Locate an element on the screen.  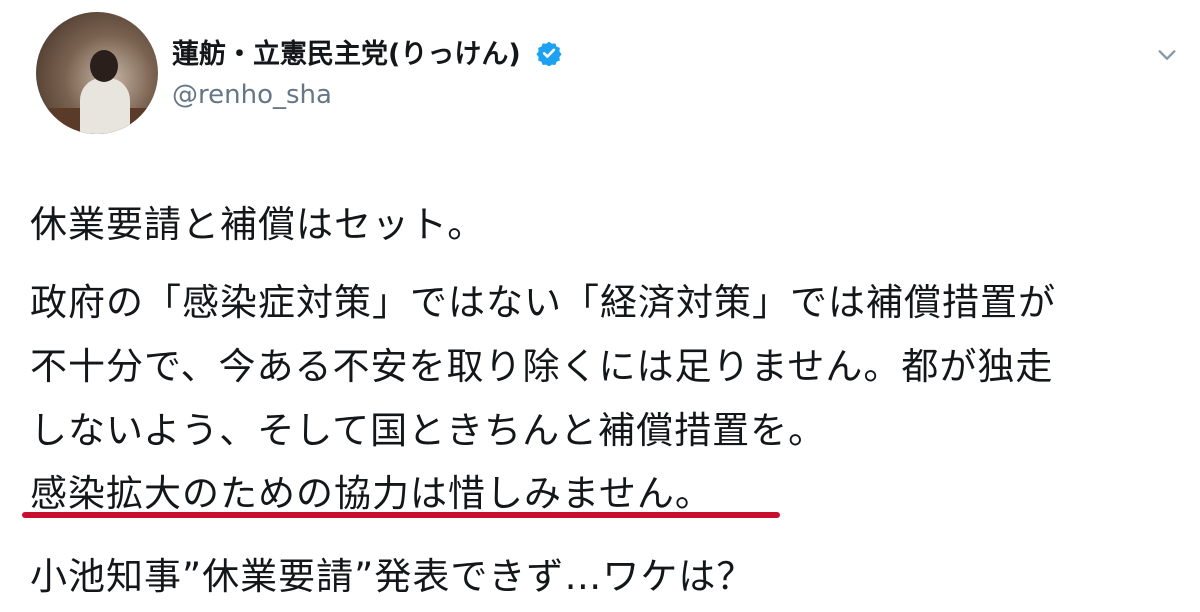
tweet-text-line-4: しないよう、そして国ときちんと補償措置を。 is located at coordinates (428, 430).